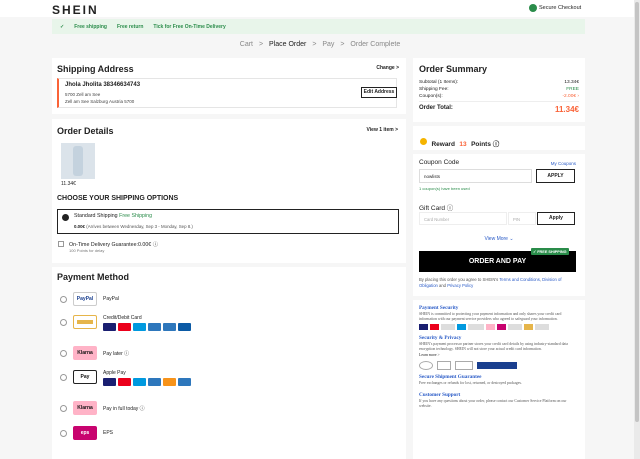  What do you see at coordinates (560, 8) in the screenshot?
I see `secure-checkout-label: Secure Checkout` at bounding box center [560, 8].